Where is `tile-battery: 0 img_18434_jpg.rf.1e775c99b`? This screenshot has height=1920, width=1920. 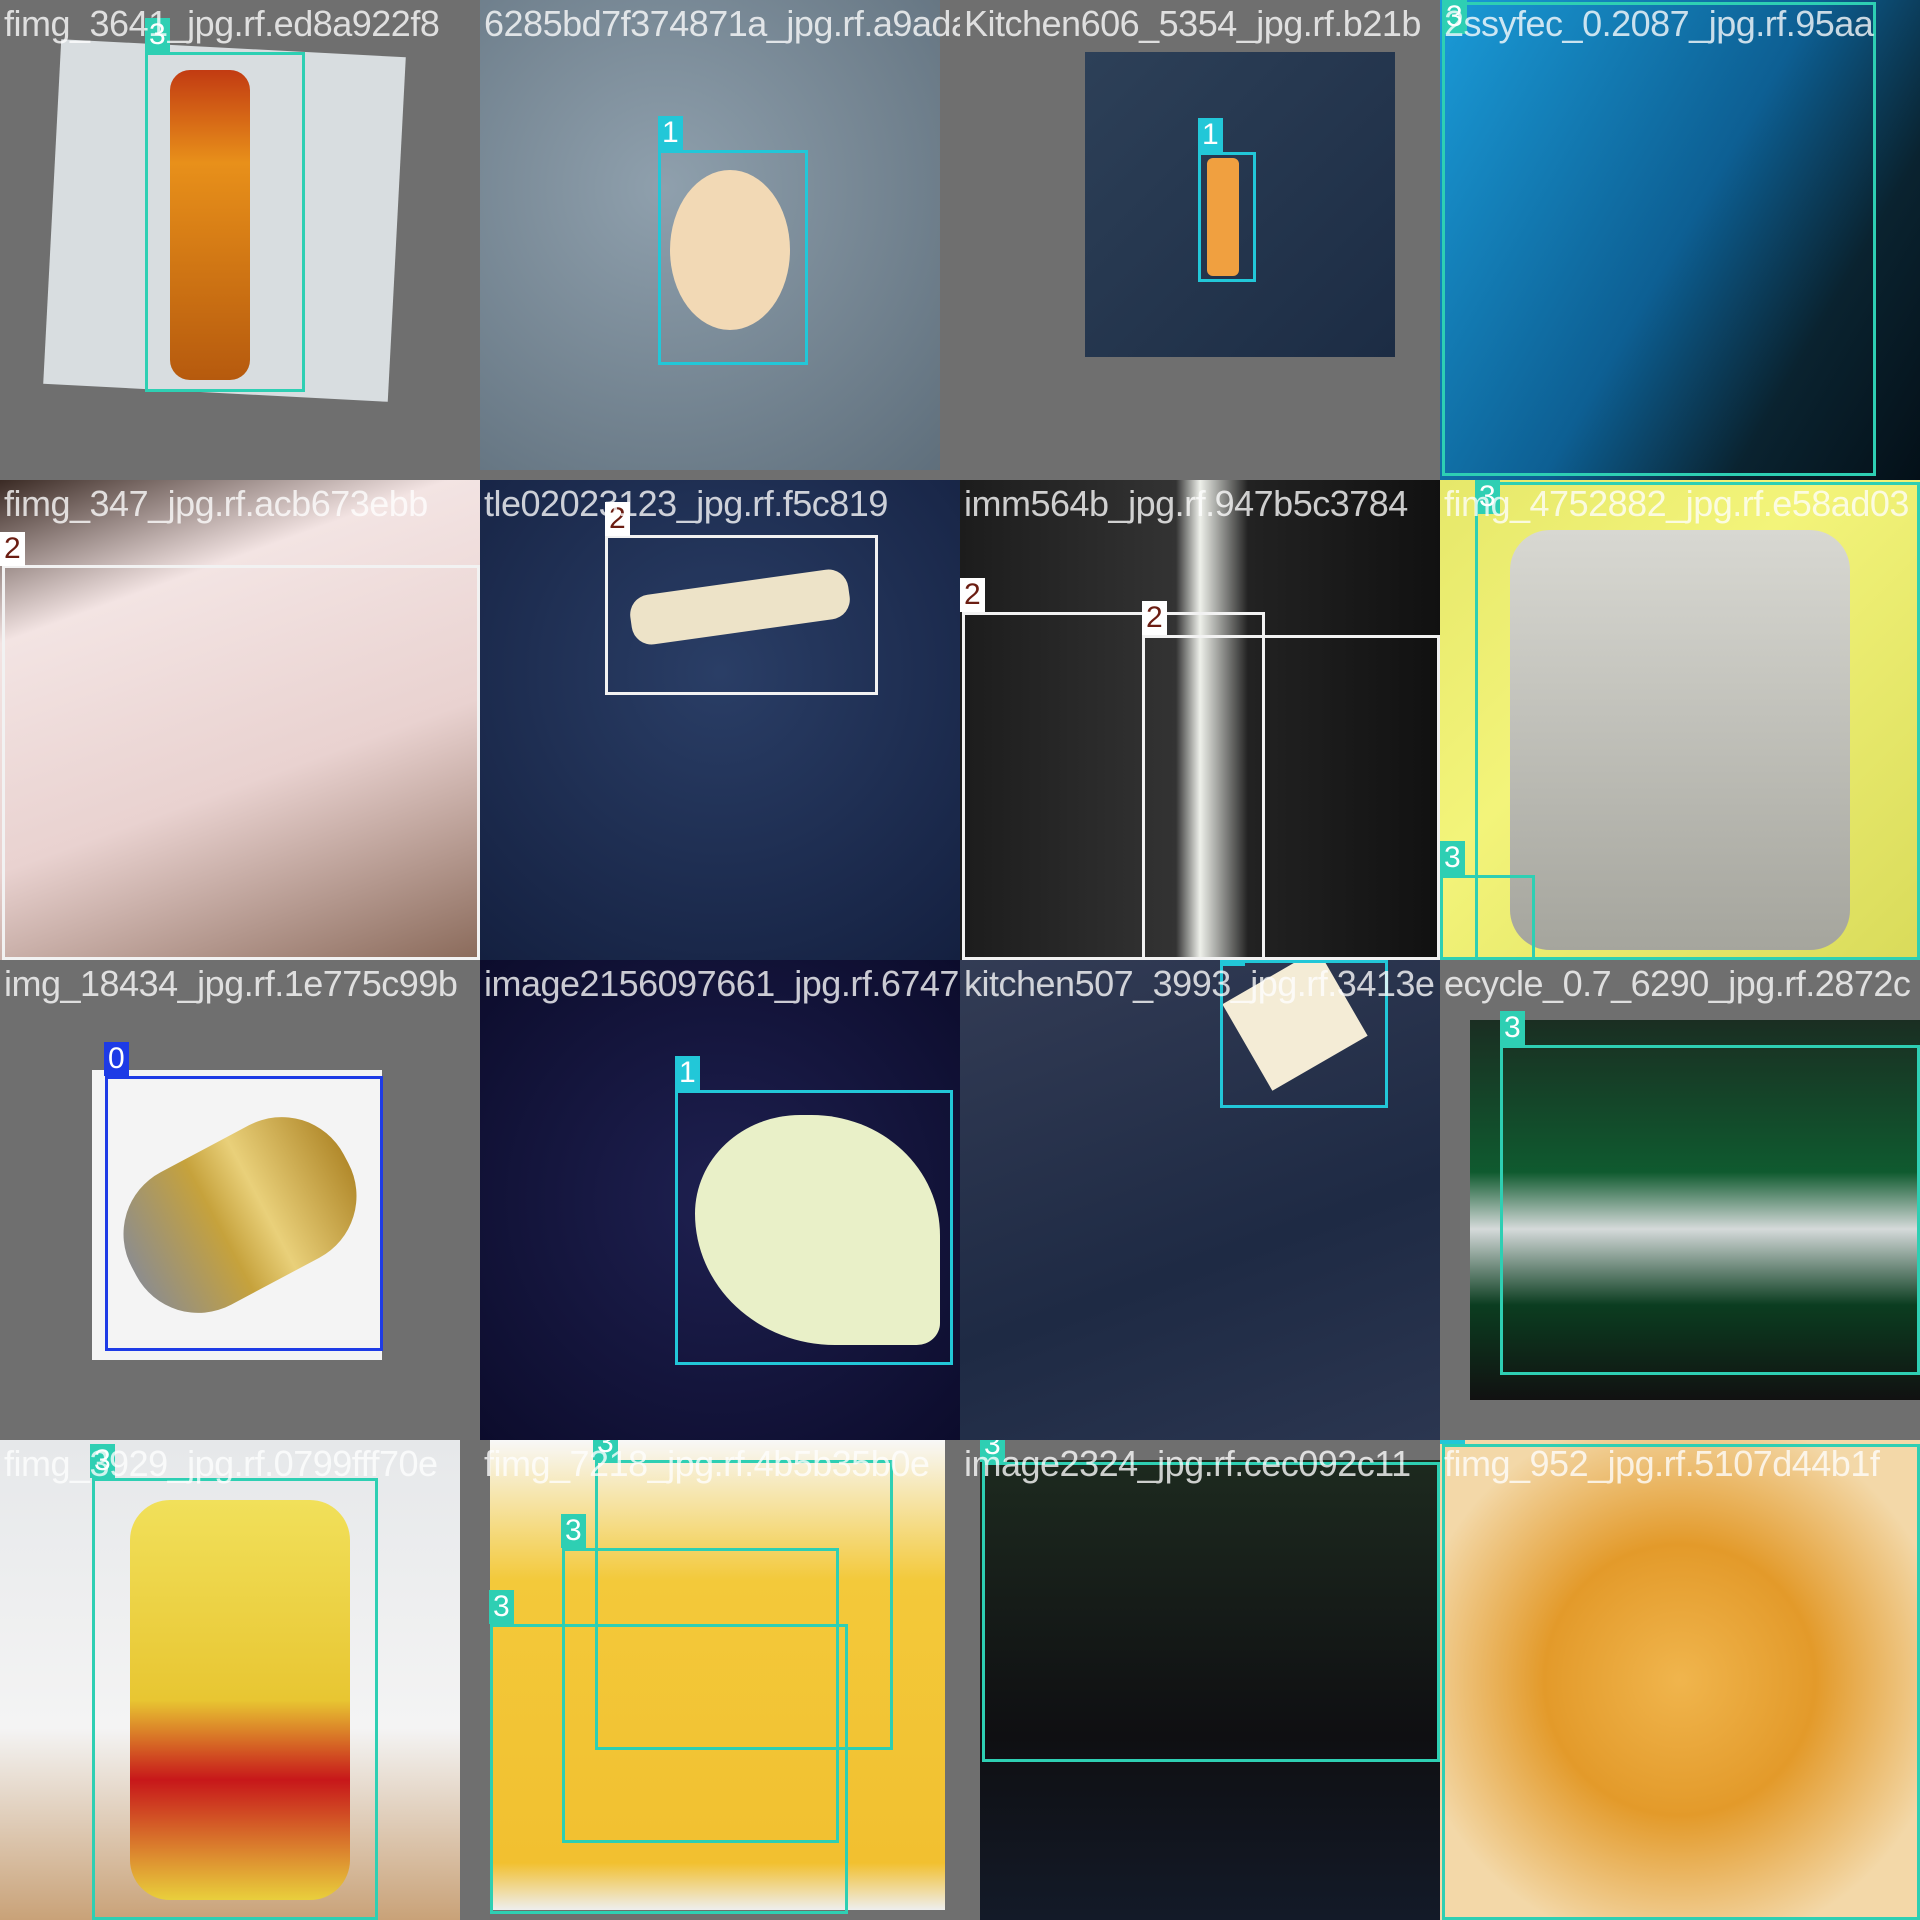
tile-battery: 0 img_18434_jpg.rf.1e775c99b is located at coordinates (240, 1200).